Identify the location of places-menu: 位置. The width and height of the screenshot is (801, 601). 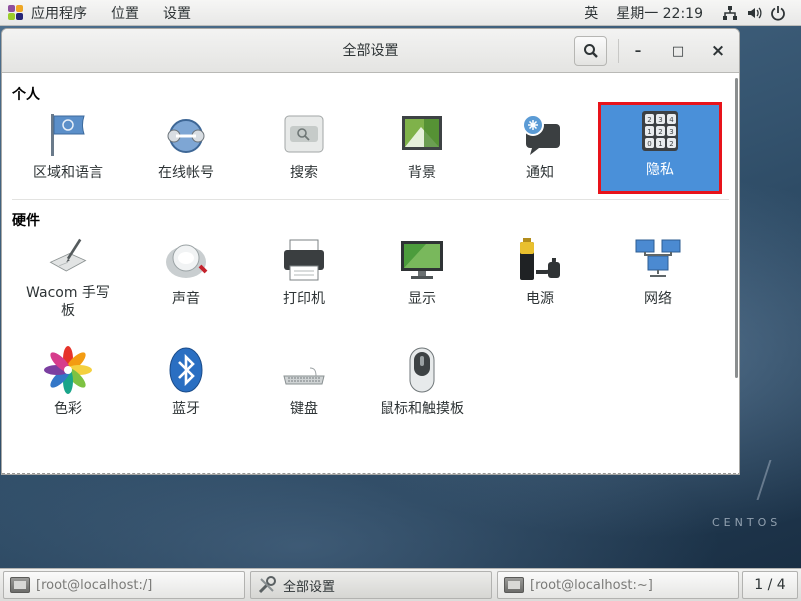
(125, 13).